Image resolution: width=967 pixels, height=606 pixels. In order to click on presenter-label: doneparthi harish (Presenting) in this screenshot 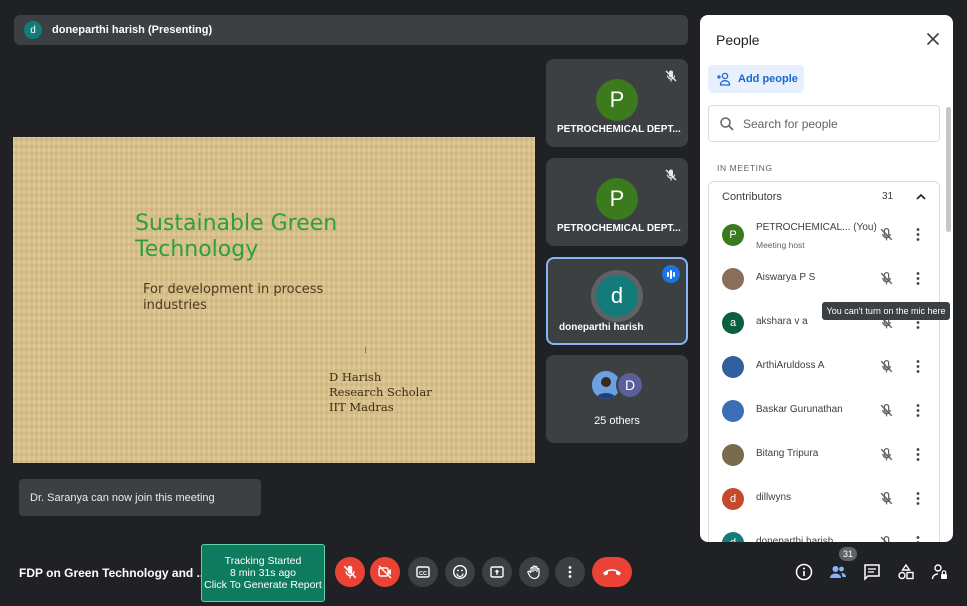, I will do `click(132, 30)`.